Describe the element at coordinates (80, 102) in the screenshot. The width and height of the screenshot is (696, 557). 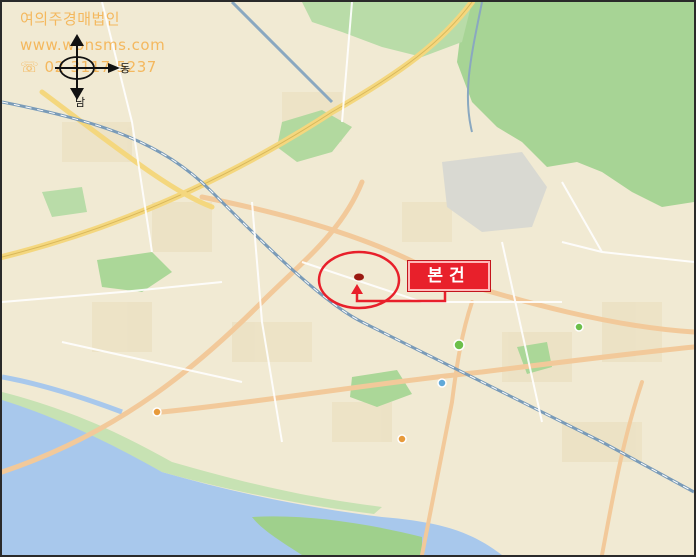
I see `compass-south-label: 남` at that location.